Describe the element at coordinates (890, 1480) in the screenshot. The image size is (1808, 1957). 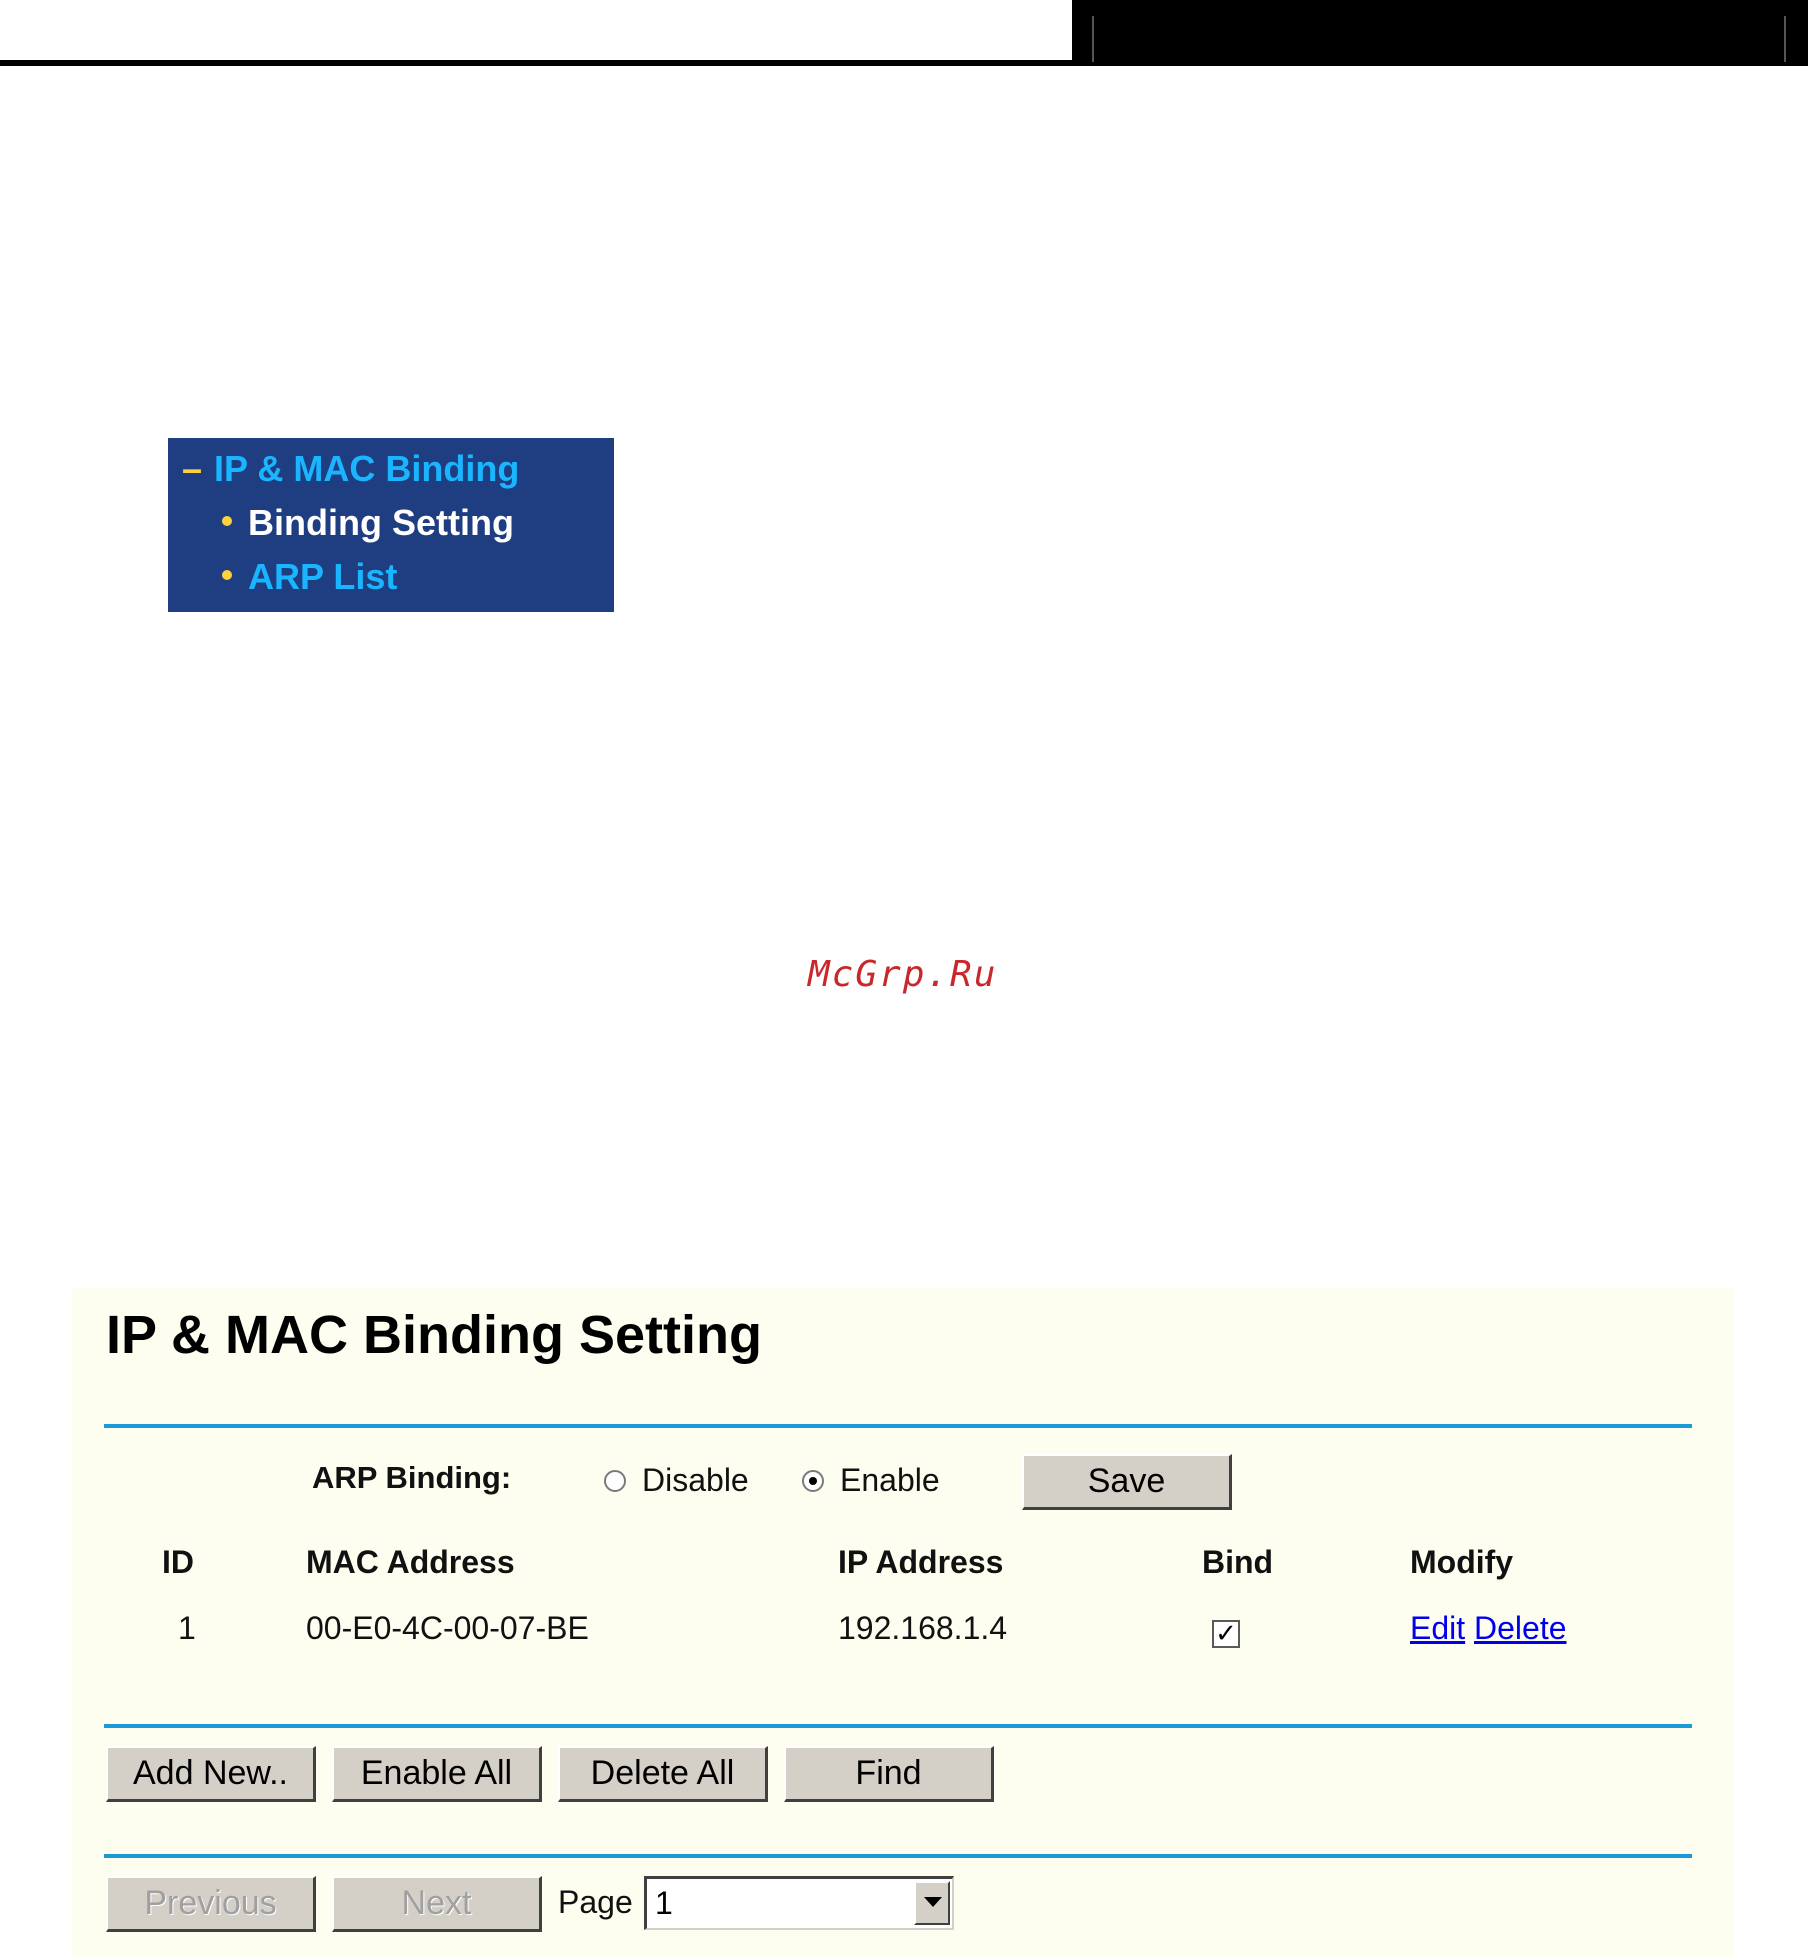
I see `enable-label: Enable` at that location.